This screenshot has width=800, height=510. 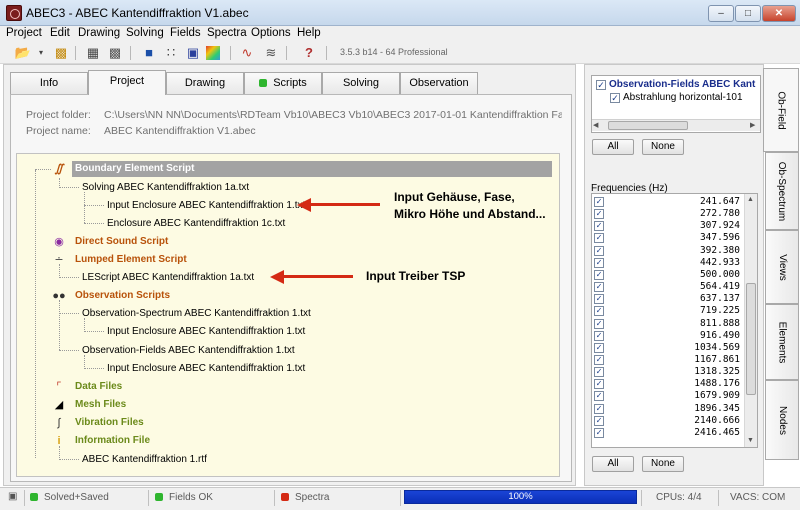 What do you see at coordinates (667, 299) in the screenshot?
I see `frequency-row: ✓ 637.137` at bounding box center [667, 299].